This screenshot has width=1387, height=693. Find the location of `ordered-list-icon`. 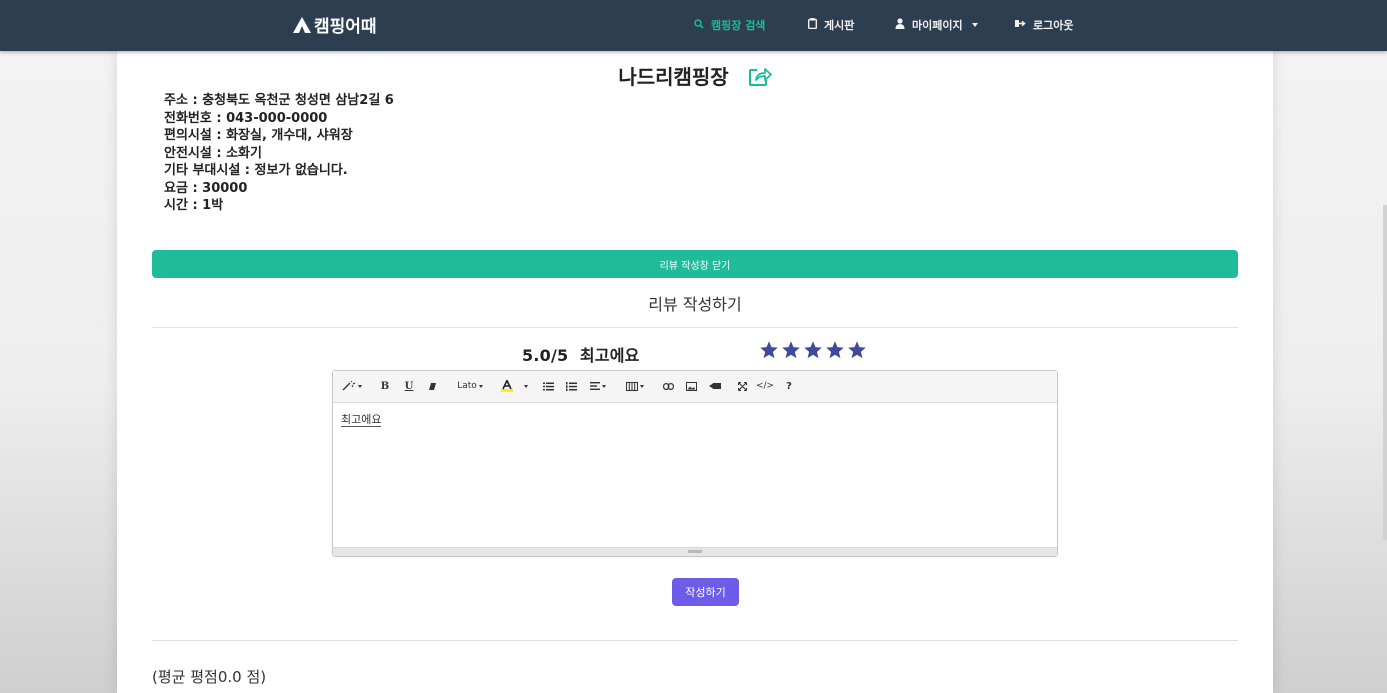

ordered-list-icon is located at coordinates (571, 386).